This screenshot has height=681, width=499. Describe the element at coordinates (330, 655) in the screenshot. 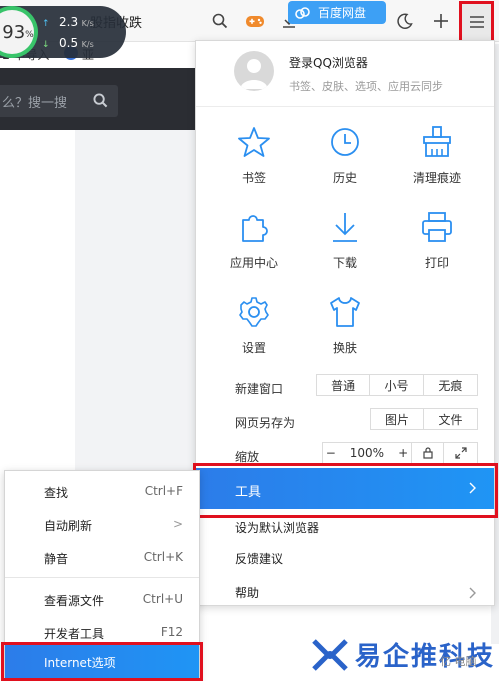

I see `brand-logo-icon` at that location.